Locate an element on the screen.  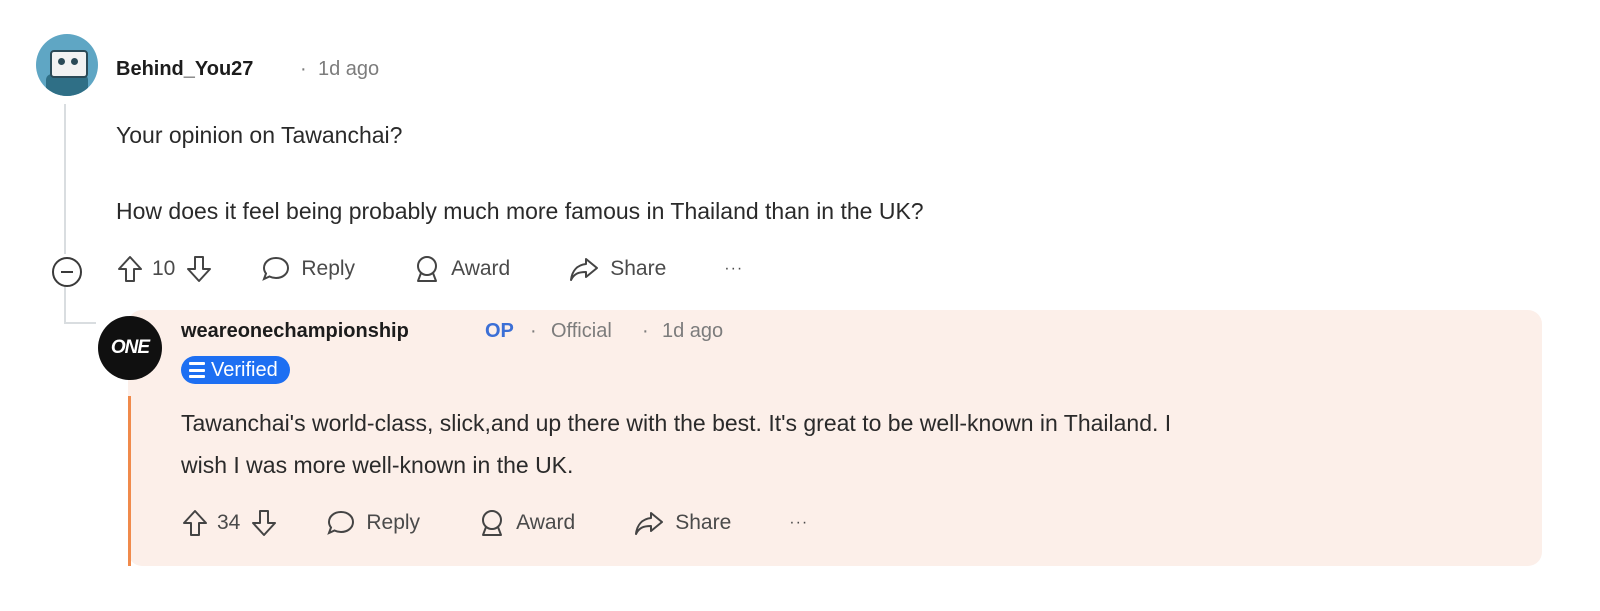
reply-action-bar: 34 Reply Award Share ··· is located at coordinates (494, 523).